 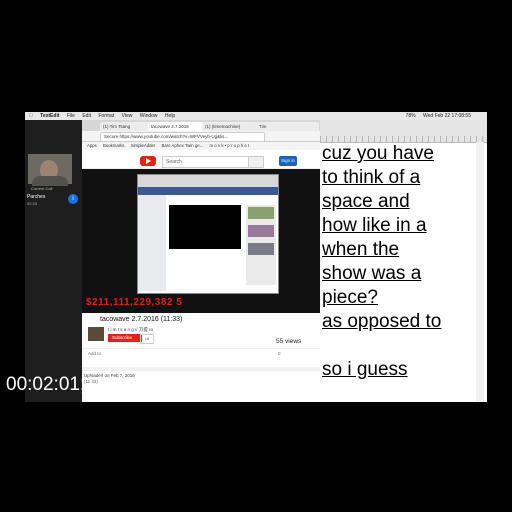 What do you see at coordinates (447, 116) in the screenshot?
I see `menubar-clock: Wed Feb 22 17:08:55` at bounding box center [447, 116].